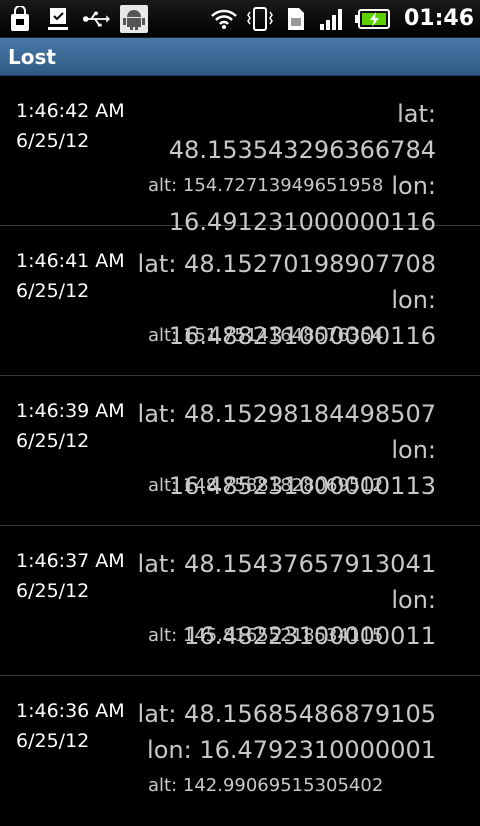 The height and width of the screenshot is (826, 480). I want to click on download-check-icon, so click(58, 19).